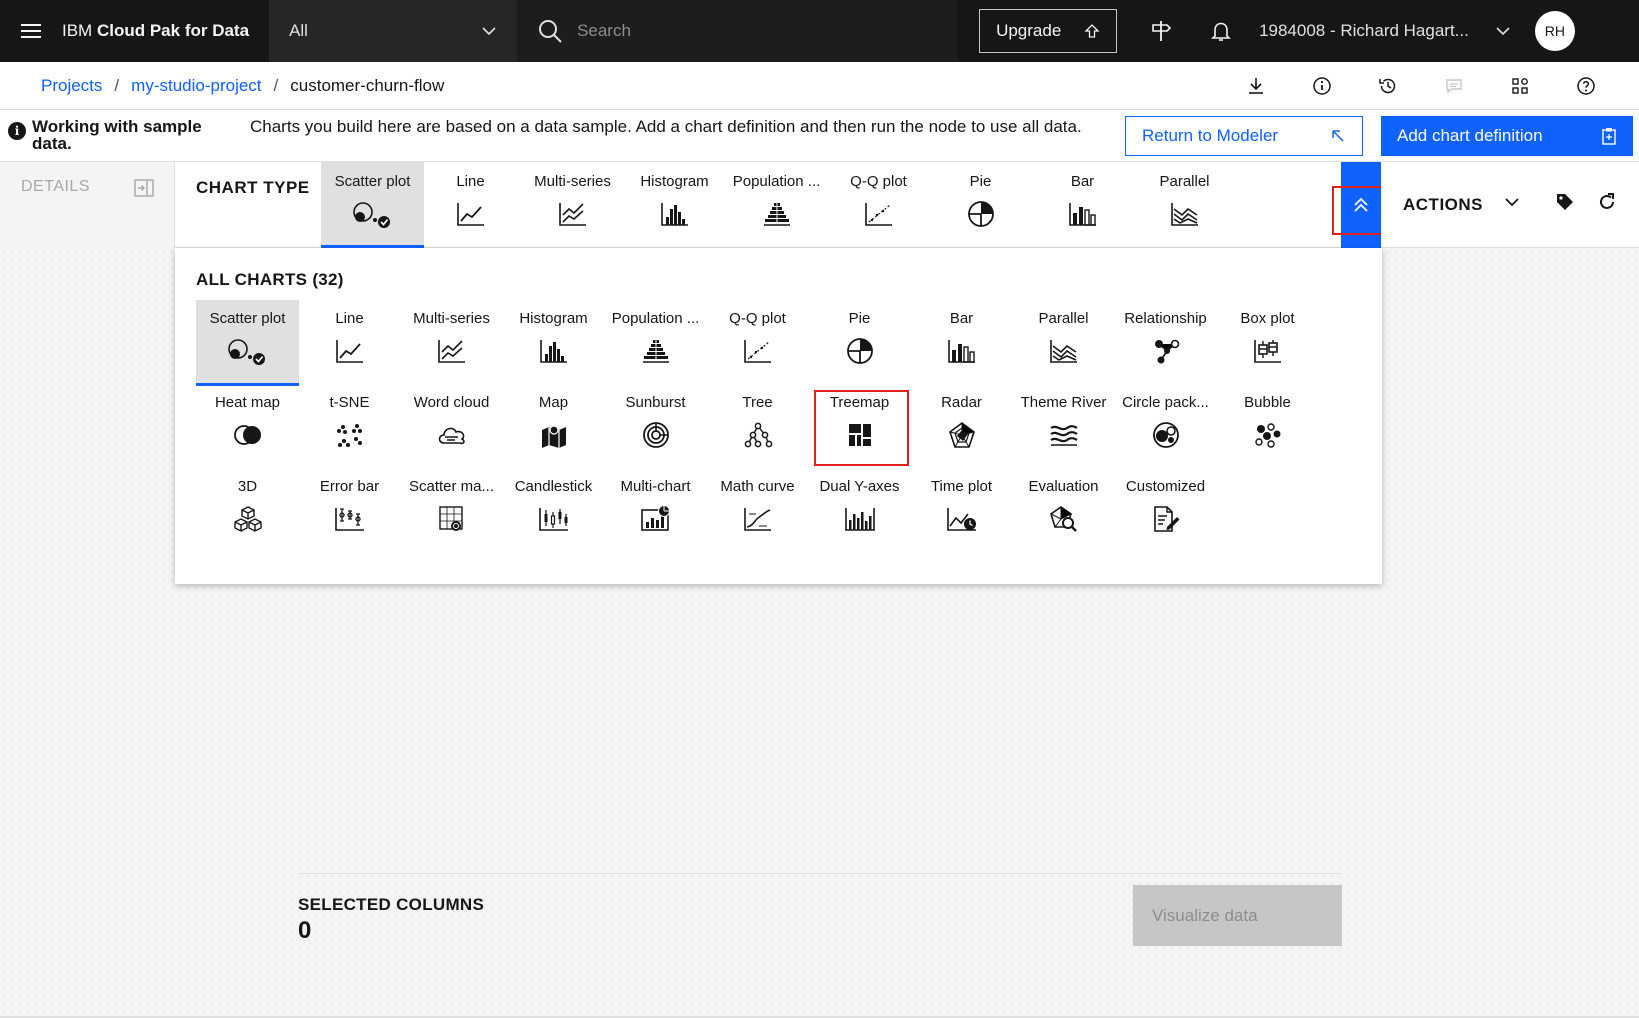 Image resolution: width=1639 pixels, height=1018 pixels. What do you see at coordinates (981, 214) in the screenshot?
I see `pie-chart-icon` at bounding box center [981, 214].